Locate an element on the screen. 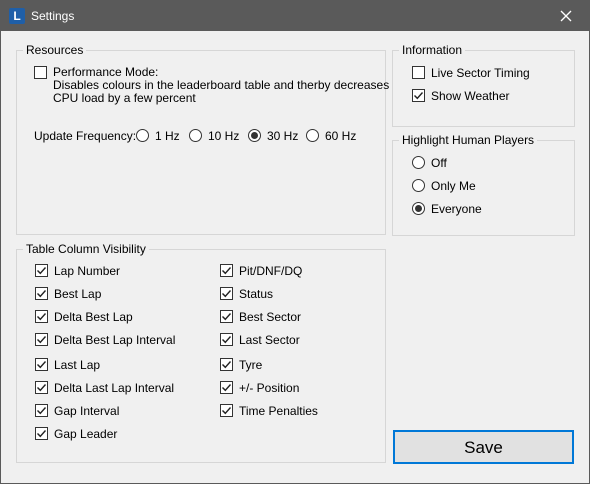 This screenshot has width=590, height=484. highlight-legend: Highlight Human Players is located at coordinates (468, 140).